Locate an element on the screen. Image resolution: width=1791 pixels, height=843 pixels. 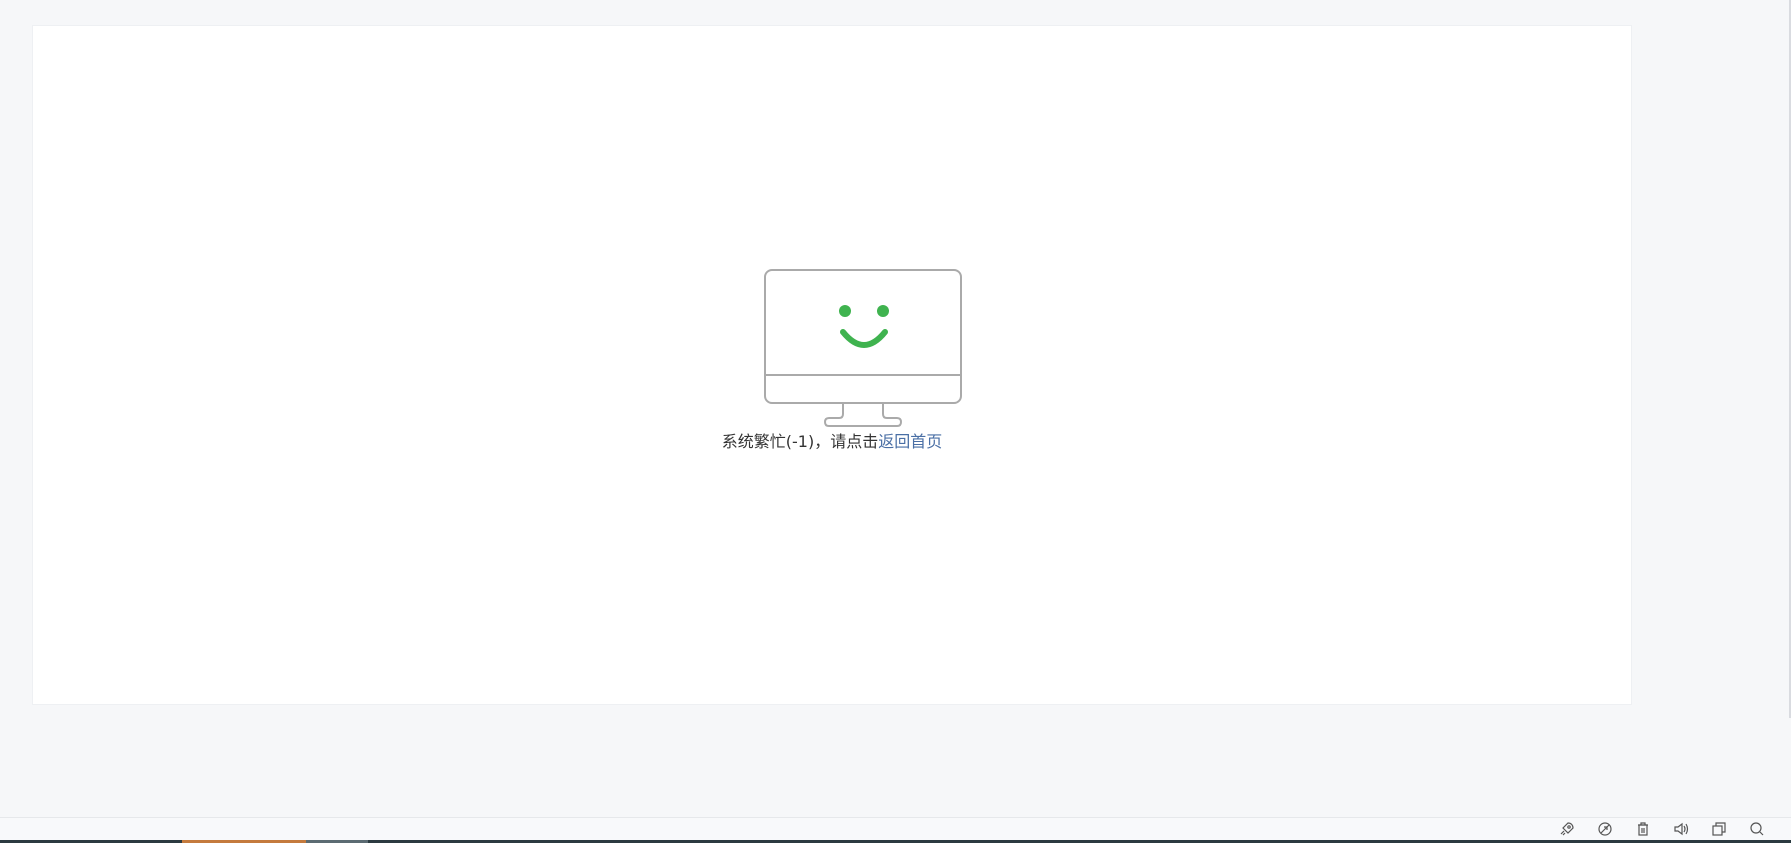
leaf-icon is located at coordinates (1605, 829).